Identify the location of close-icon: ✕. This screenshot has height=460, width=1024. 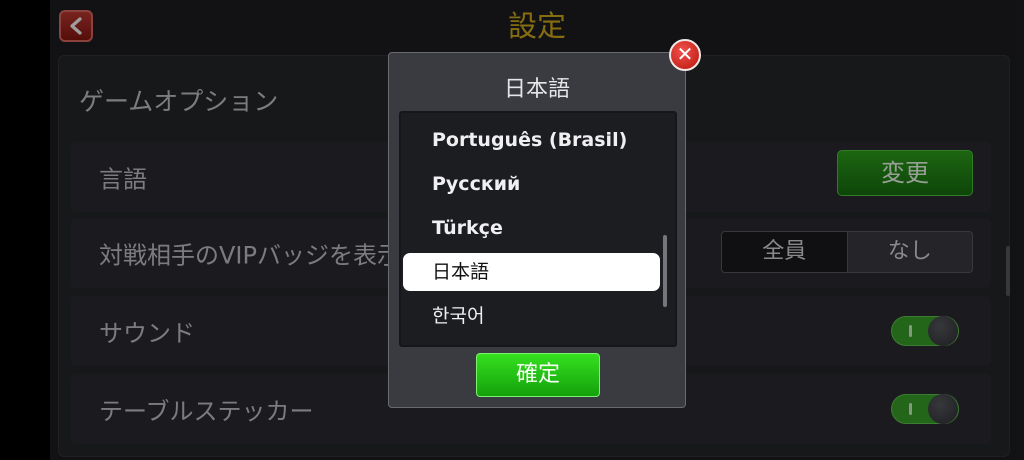
(685, 55).